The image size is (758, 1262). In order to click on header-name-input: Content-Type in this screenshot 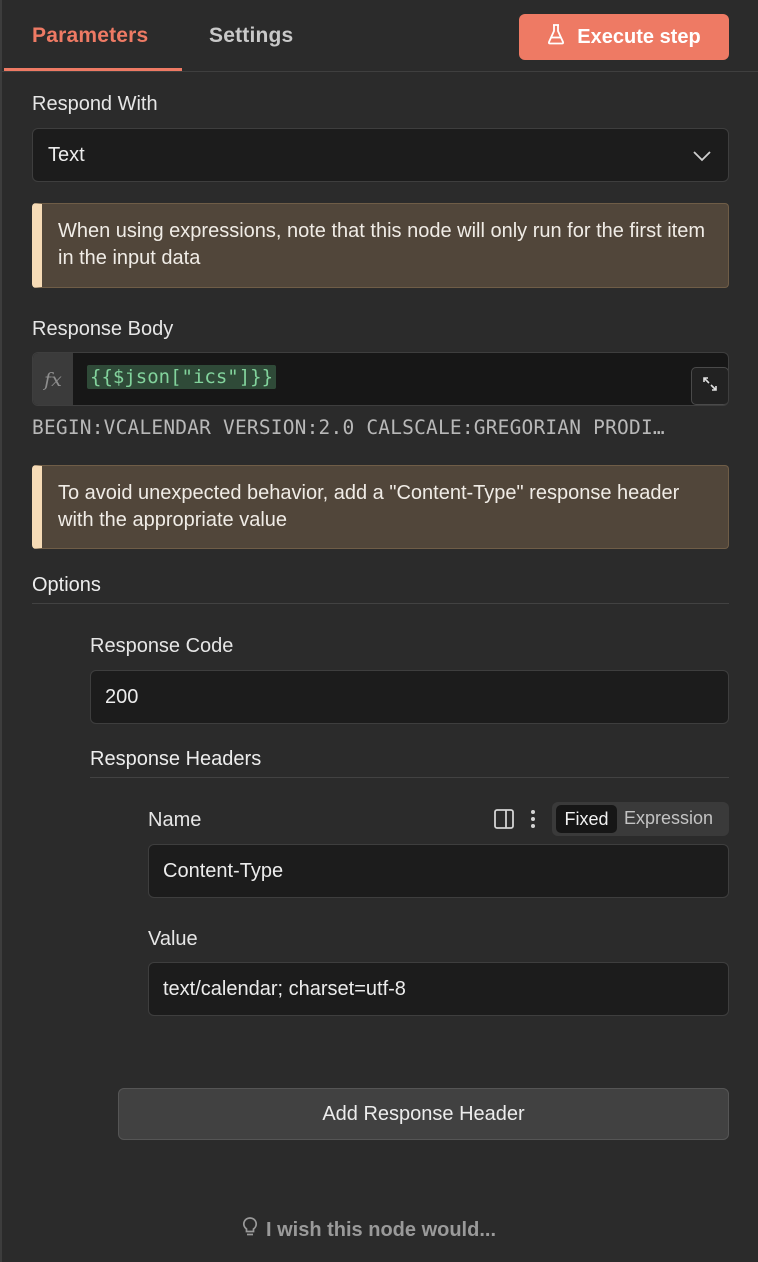, I will do `click(438, 871)`.